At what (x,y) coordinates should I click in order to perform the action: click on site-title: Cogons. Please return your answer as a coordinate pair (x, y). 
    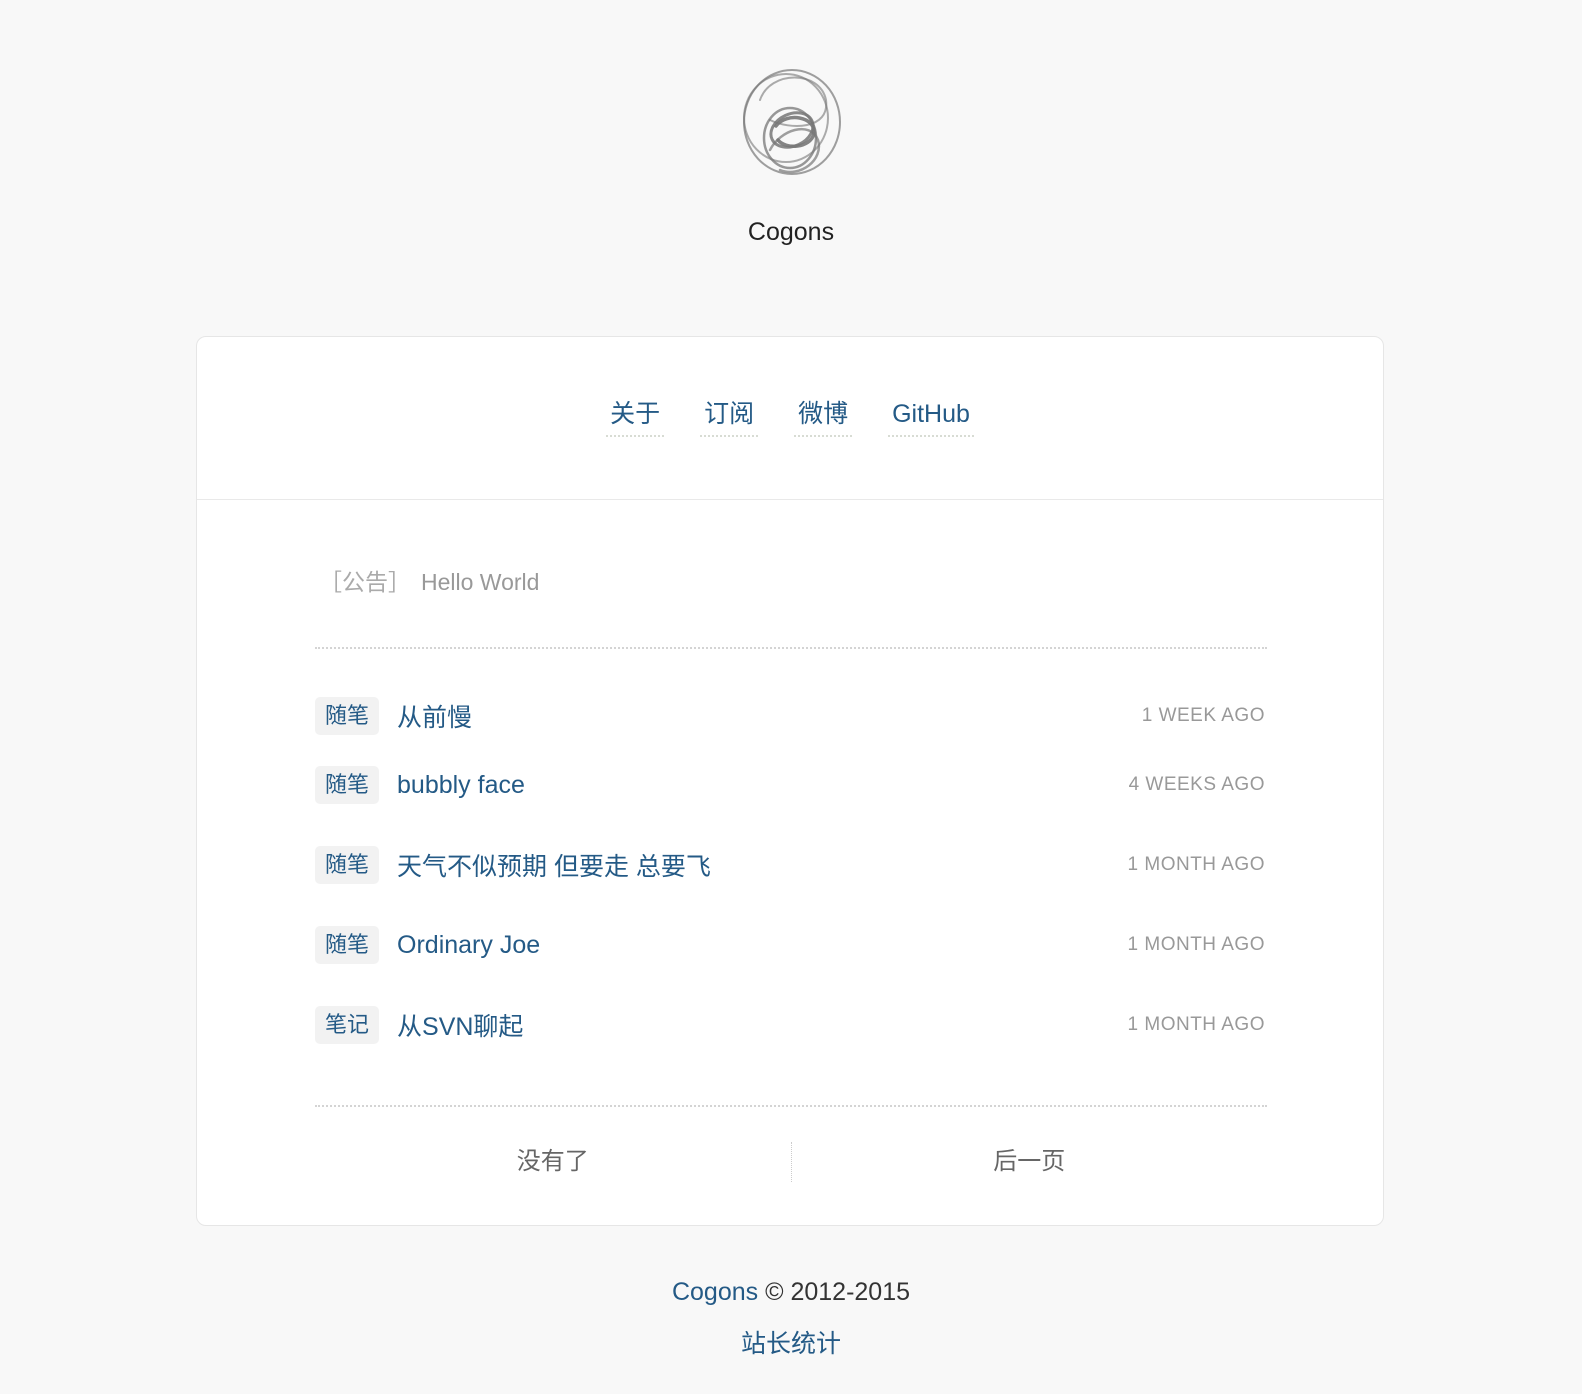
    Looking at the image, I should click on (791, 232).